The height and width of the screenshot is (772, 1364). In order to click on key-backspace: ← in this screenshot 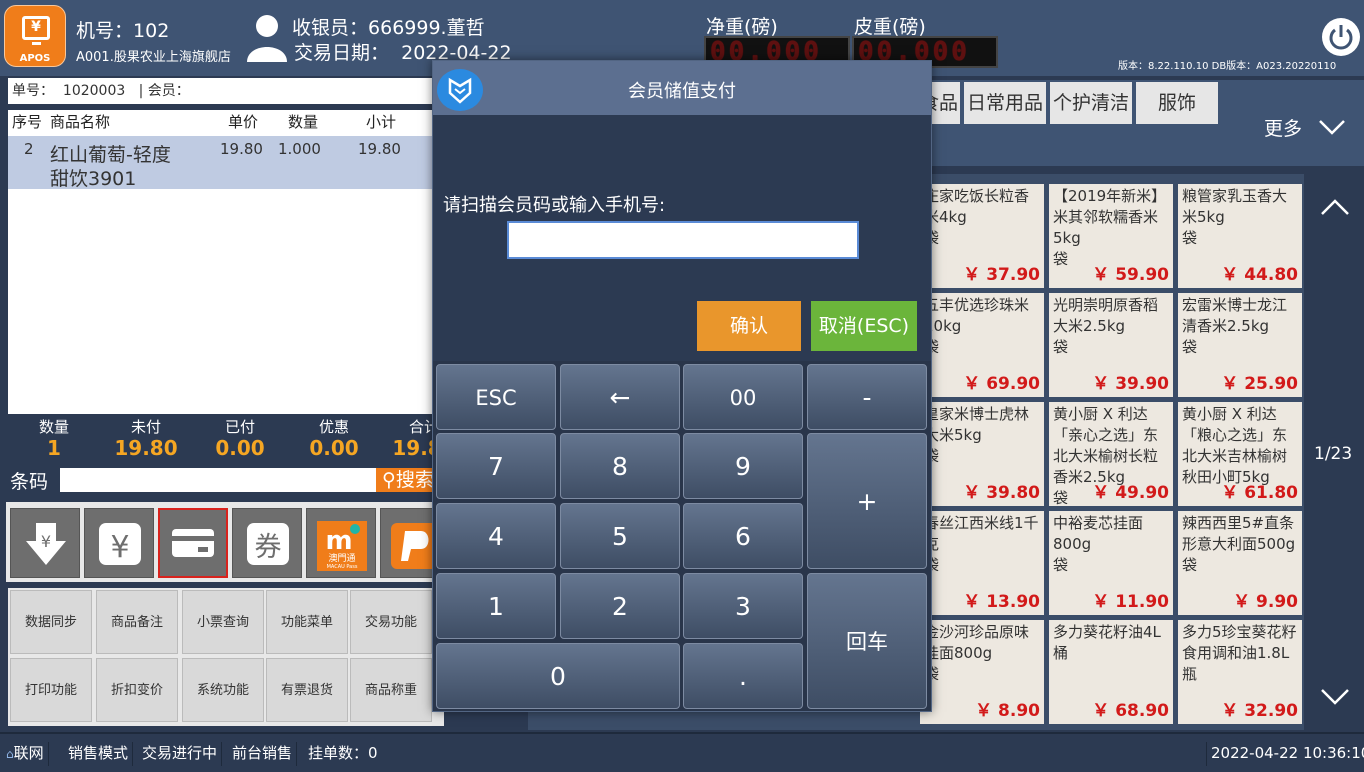, I will do `click(620, 397)`.